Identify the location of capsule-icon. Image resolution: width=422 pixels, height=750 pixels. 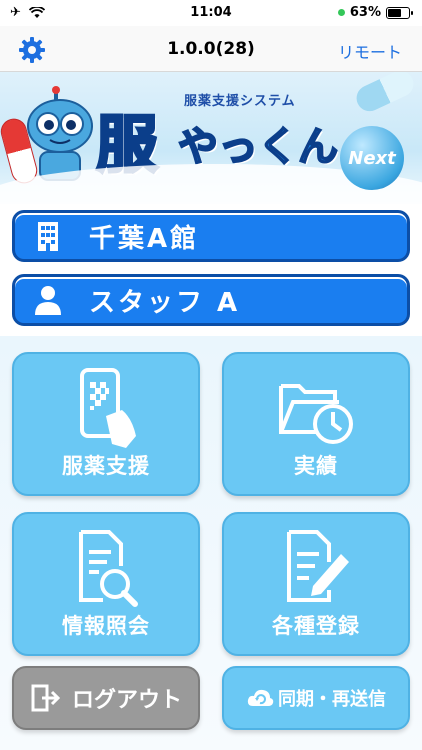
(385, 94).